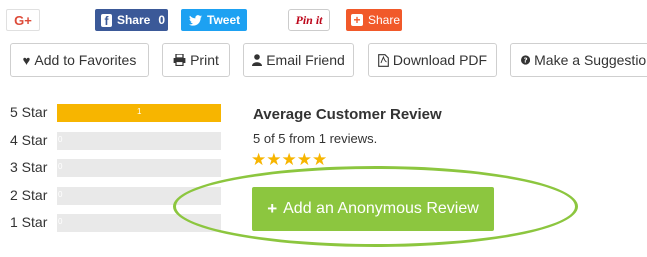 This screenshot has width=647, height=257. Describe the element at coordinates (29, 112) in the screenshot. I see `rating-label-5: 5 Star` at that location.